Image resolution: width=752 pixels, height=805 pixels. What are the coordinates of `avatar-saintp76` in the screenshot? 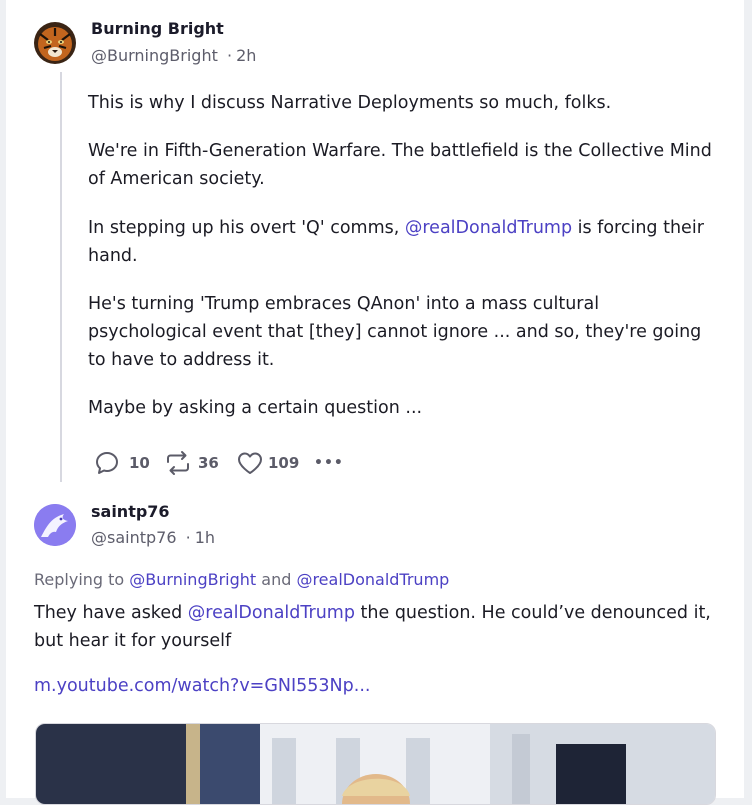 It's located at (55, 525).